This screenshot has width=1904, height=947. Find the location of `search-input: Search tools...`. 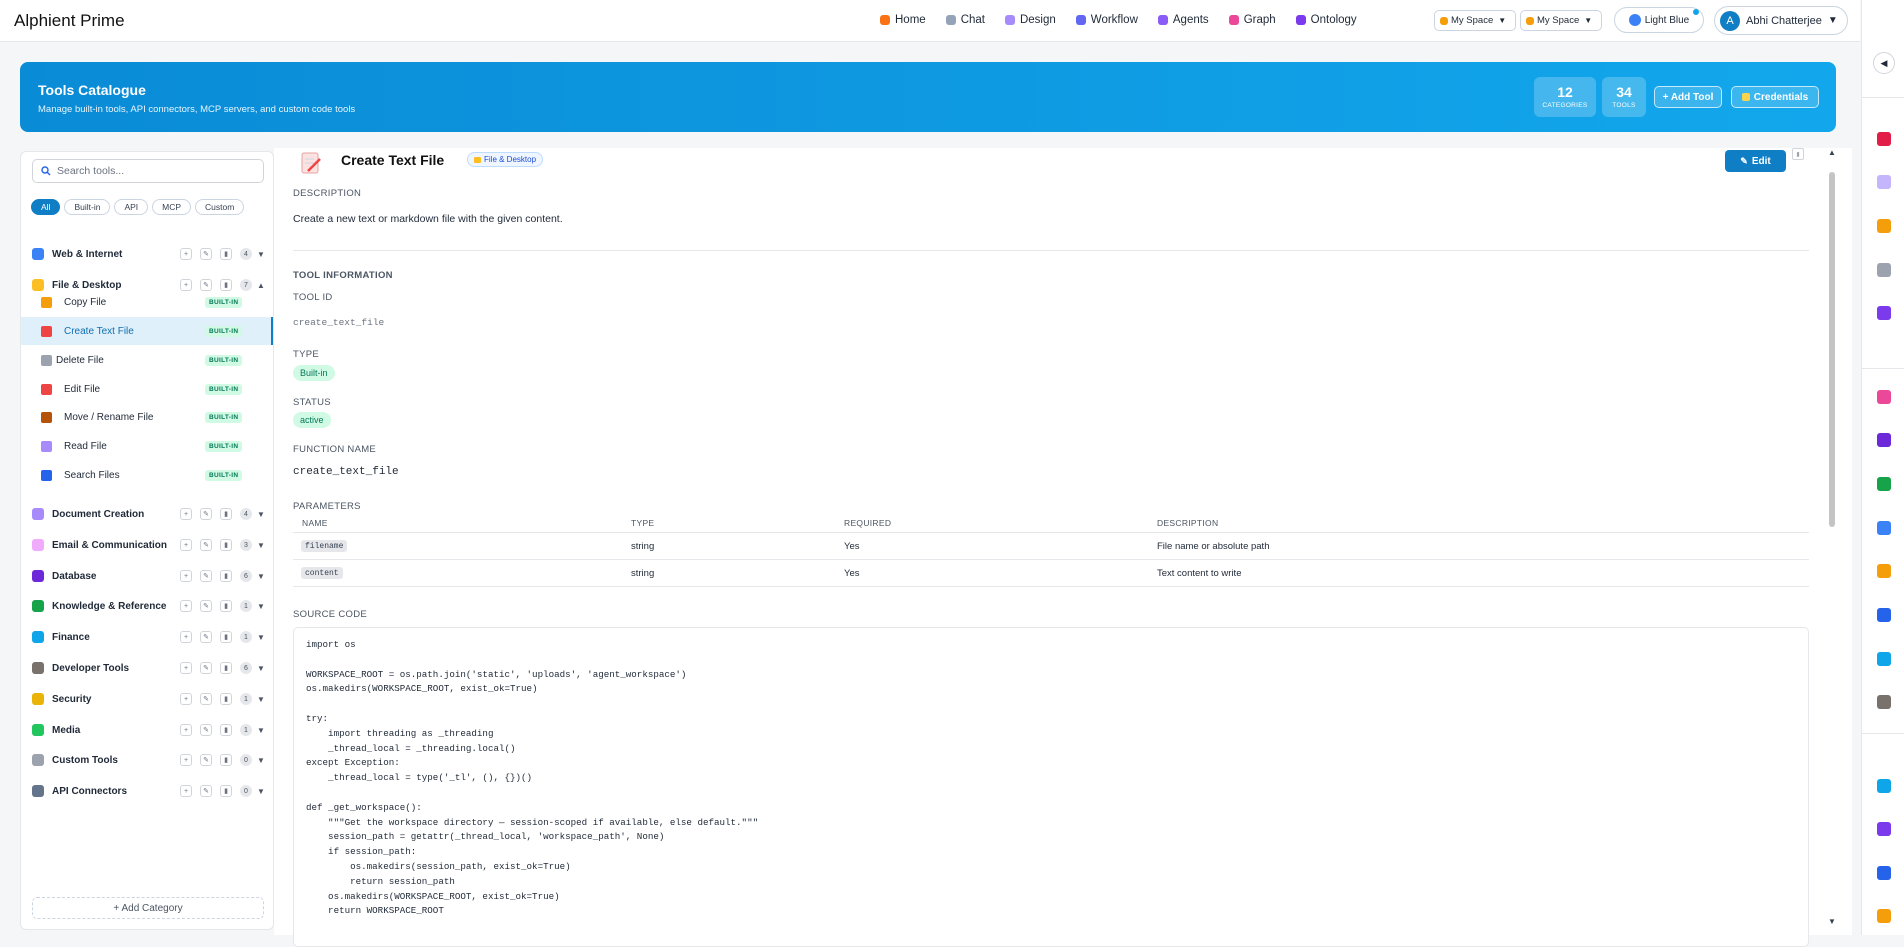

search-input: Search tools... is located at coordinates (148, 171).